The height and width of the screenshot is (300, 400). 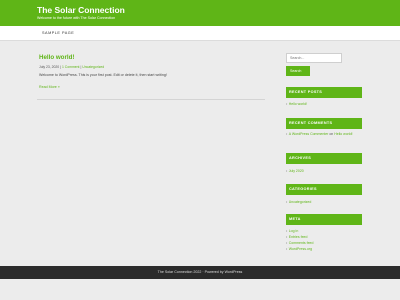 I want to click on comment-author-link: A WordPress Commenter, so click(x=309, y=134).